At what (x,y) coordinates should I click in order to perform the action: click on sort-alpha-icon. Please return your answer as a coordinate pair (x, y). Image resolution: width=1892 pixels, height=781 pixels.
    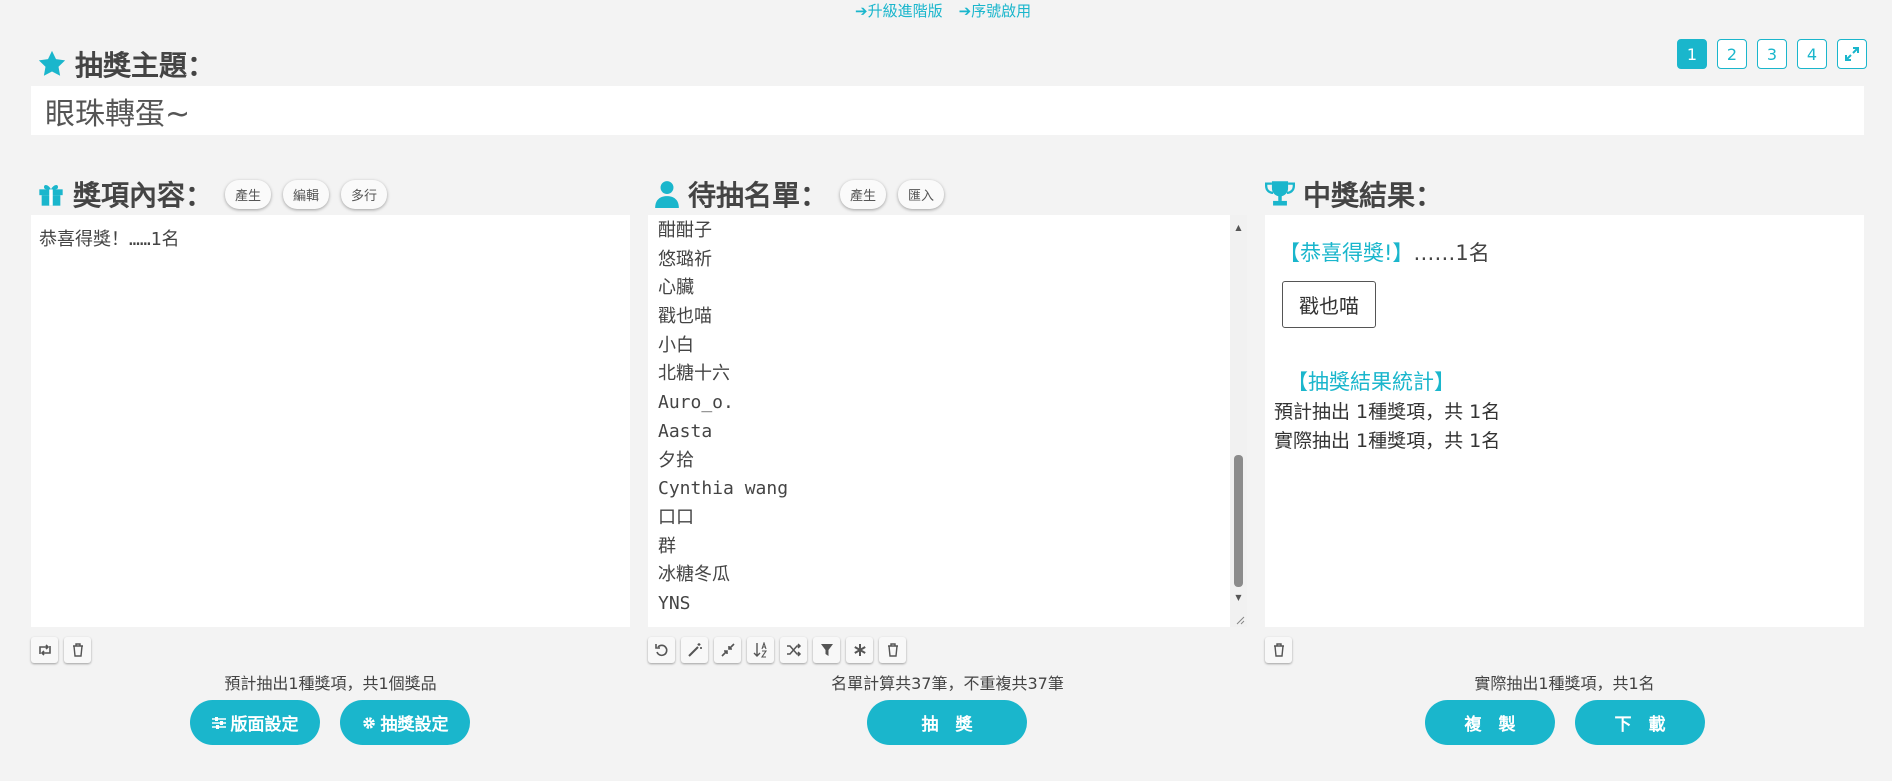
    Looking at the image, I should click on (760, 650).